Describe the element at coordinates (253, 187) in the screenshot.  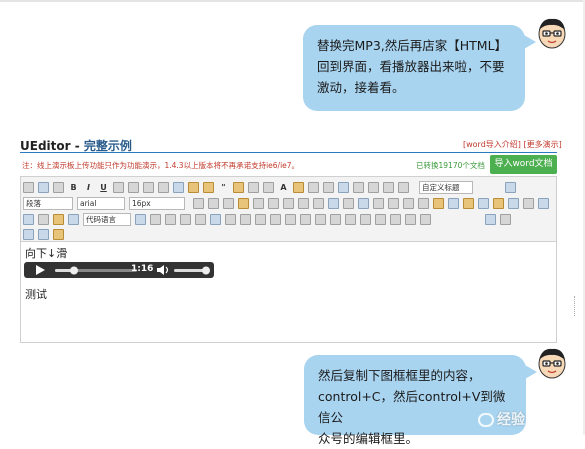
I see `select-all-icon` at that location.